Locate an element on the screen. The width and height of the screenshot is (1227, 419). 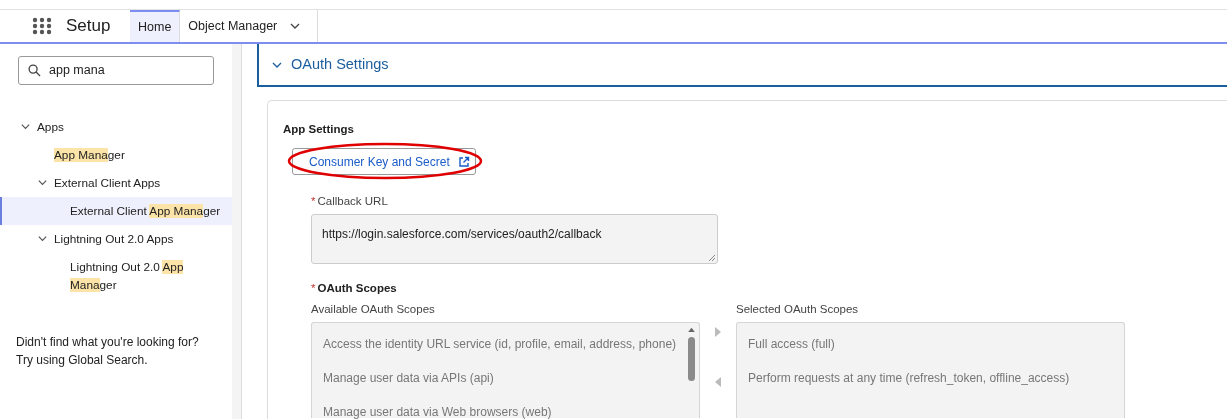
tree-item: External Client Apps is located at coordinates (116, 183).